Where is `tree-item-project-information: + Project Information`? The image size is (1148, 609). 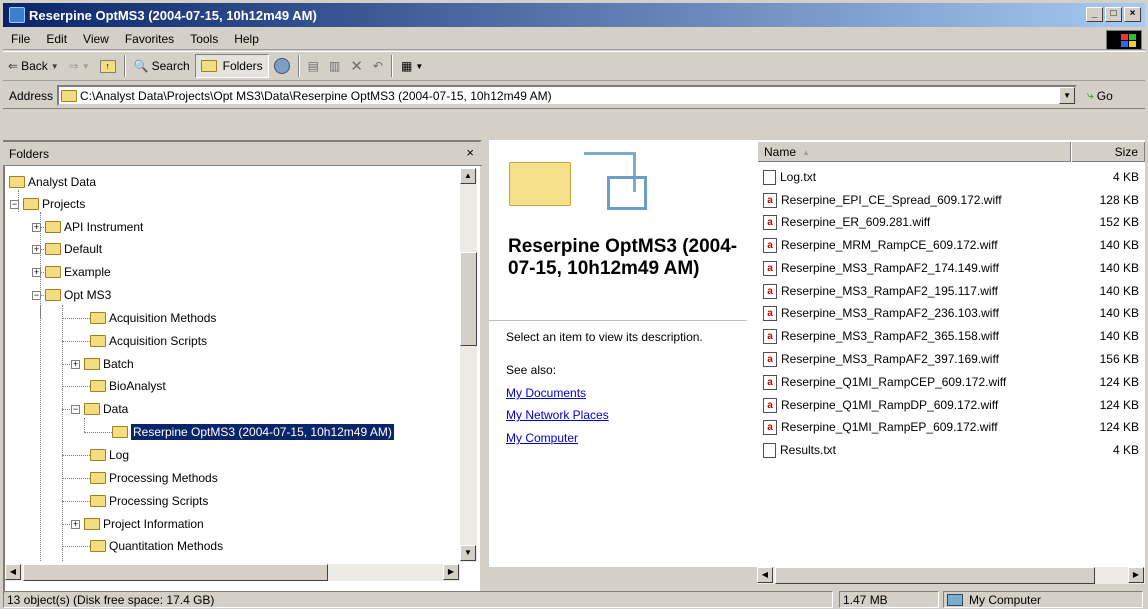 tree-item-project-information: + Project Information is located at coordinates (137, 524).